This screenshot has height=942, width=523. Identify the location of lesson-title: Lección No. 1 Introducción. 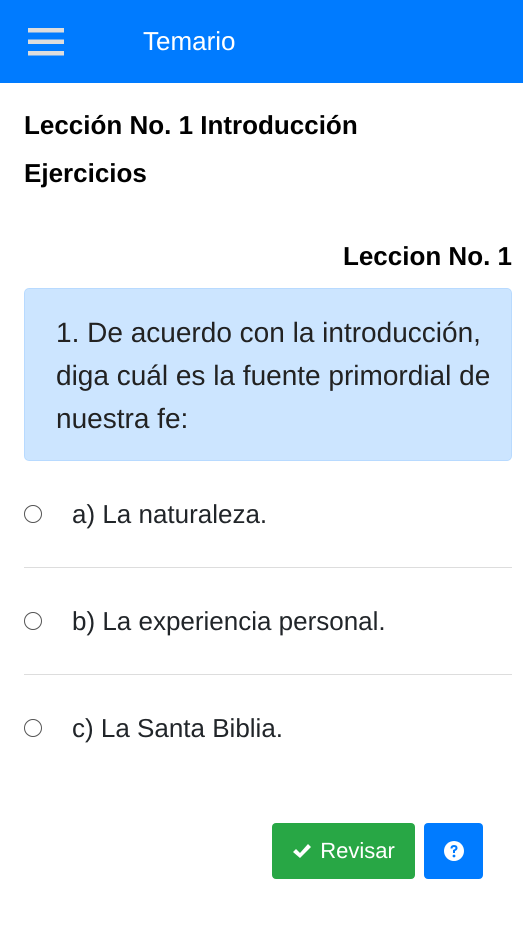
(191, 125).